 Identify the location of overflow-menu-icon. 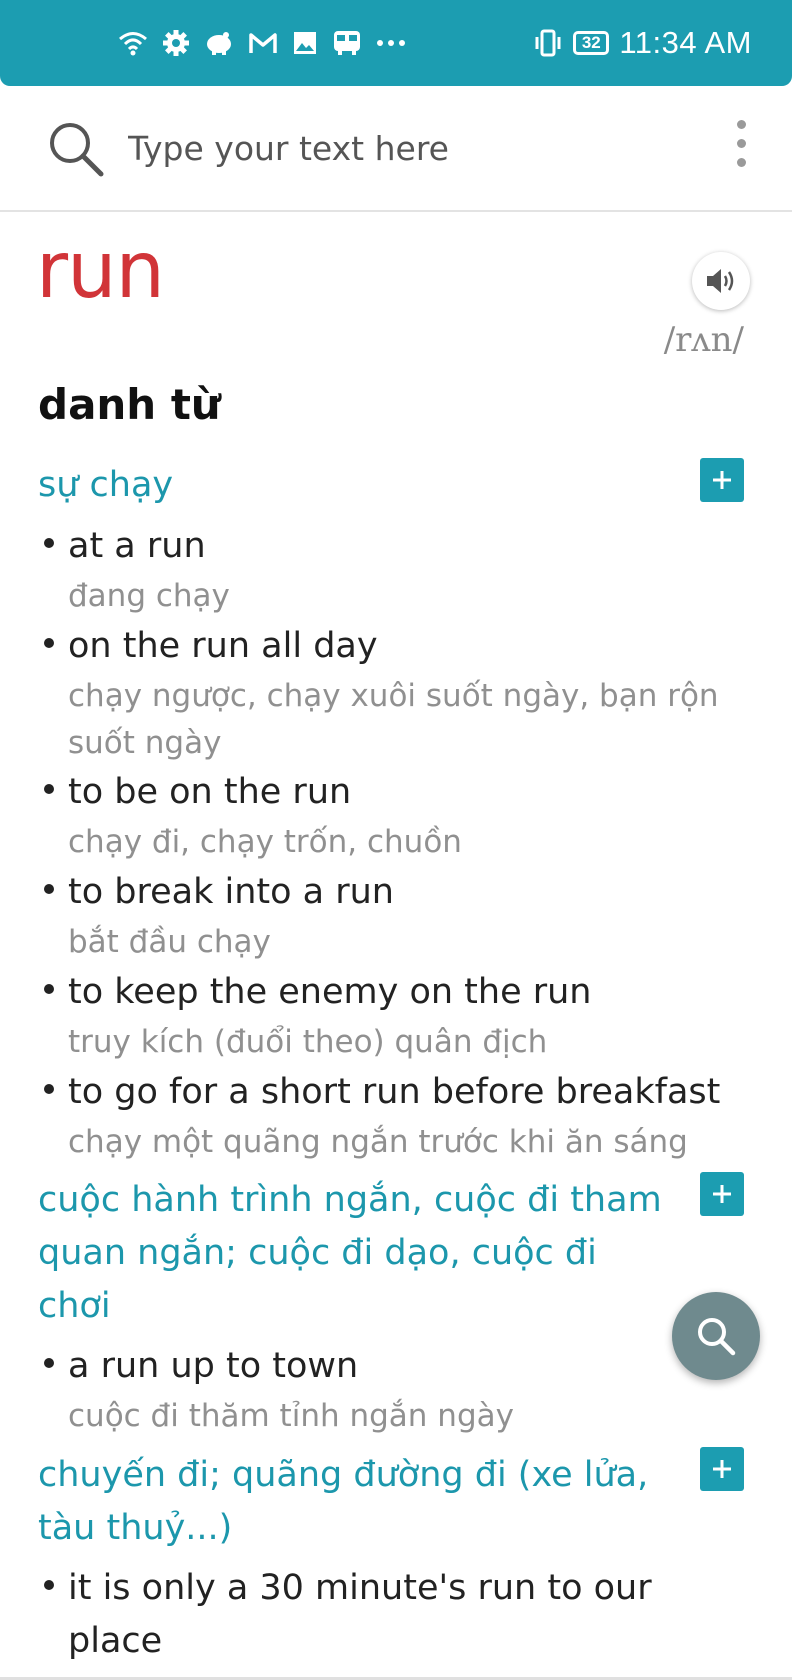
(741, 148).